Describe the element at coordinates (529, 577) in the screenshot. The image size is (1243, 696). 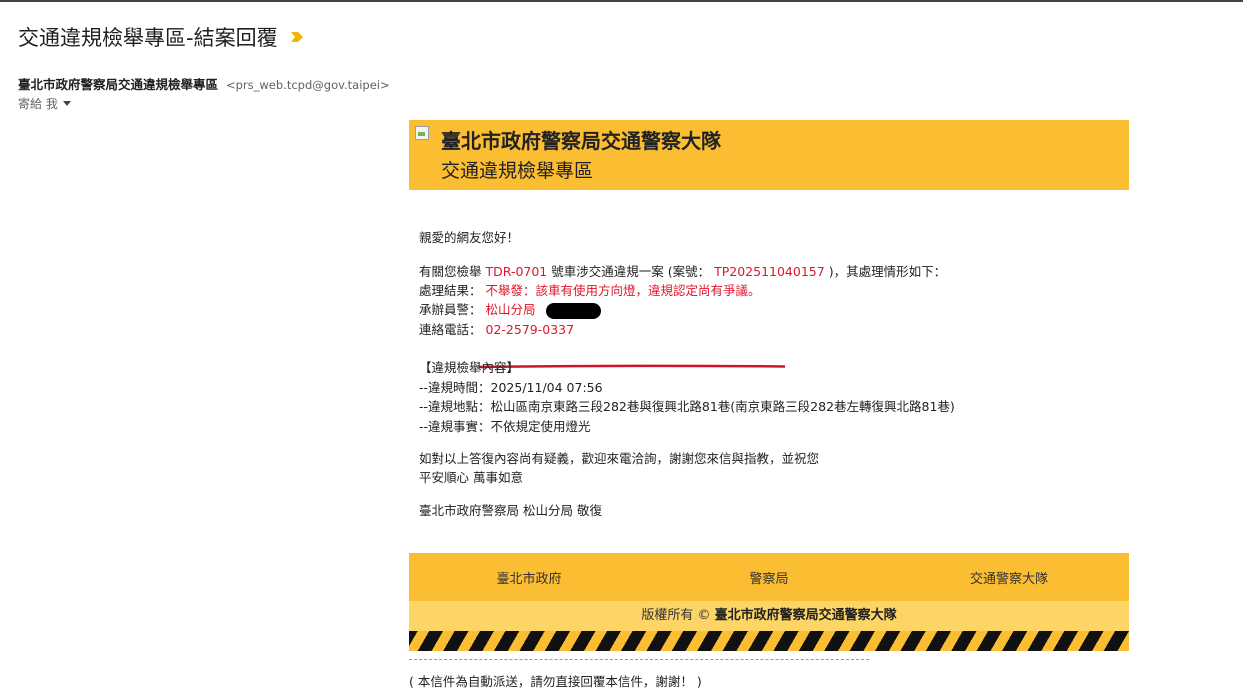
I see `footer-link-city: 臺北市政府` at that location.